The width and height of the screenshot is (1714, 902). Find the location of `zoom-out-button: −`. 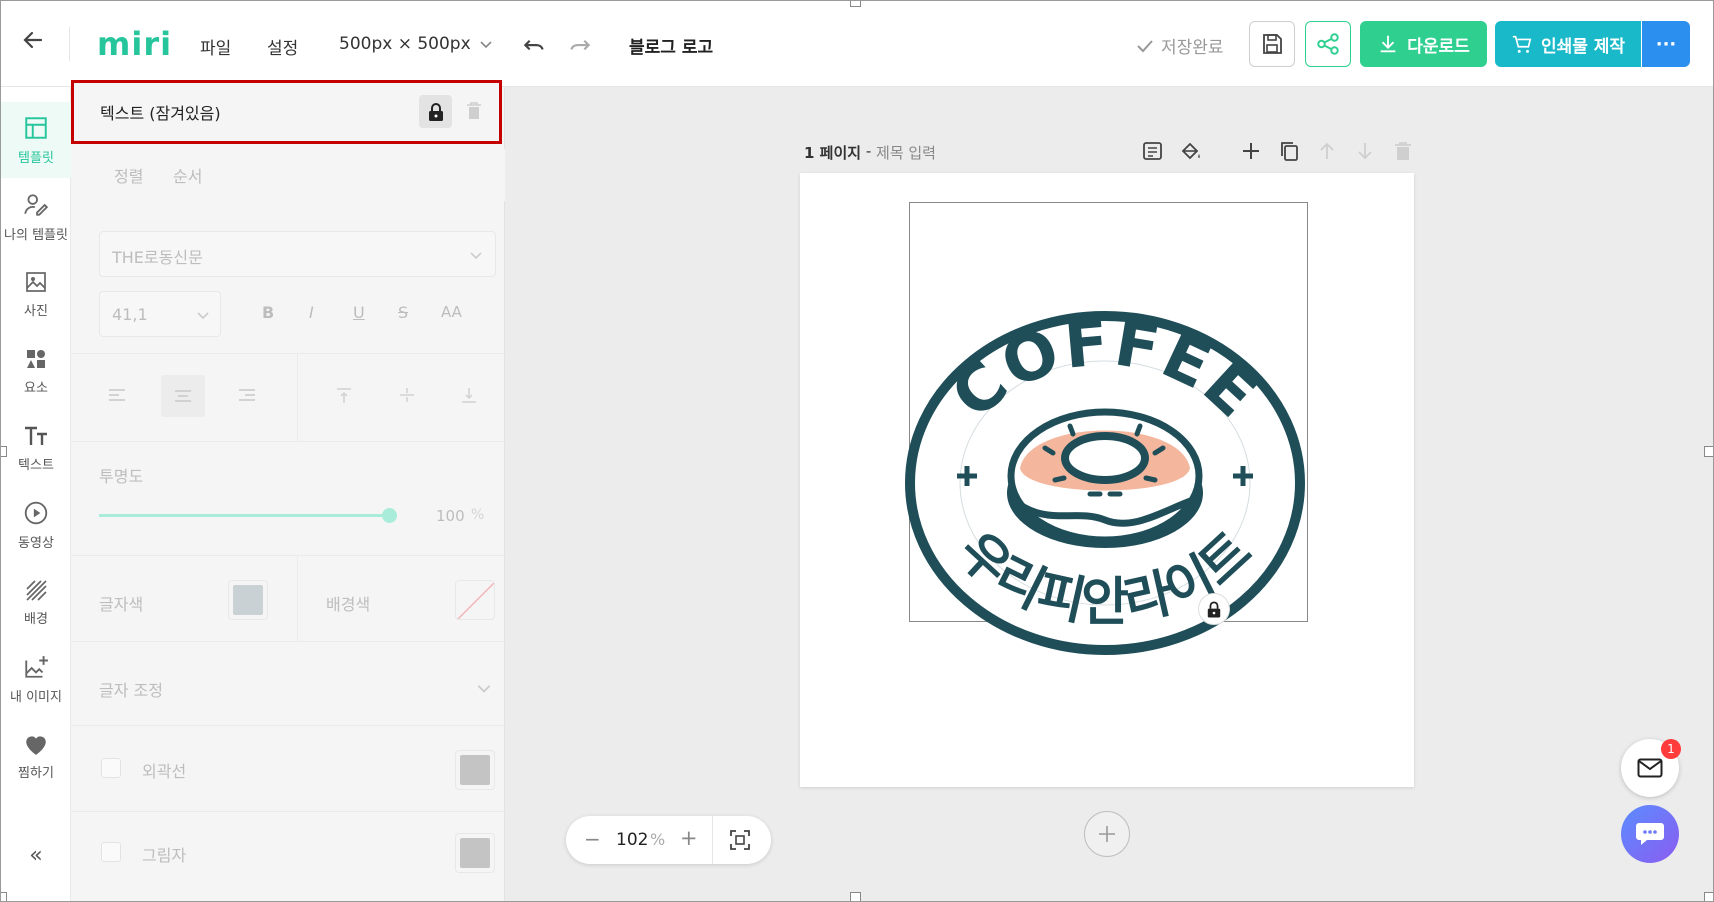

zoom-out-button: − is located at coordinates (592, 839).